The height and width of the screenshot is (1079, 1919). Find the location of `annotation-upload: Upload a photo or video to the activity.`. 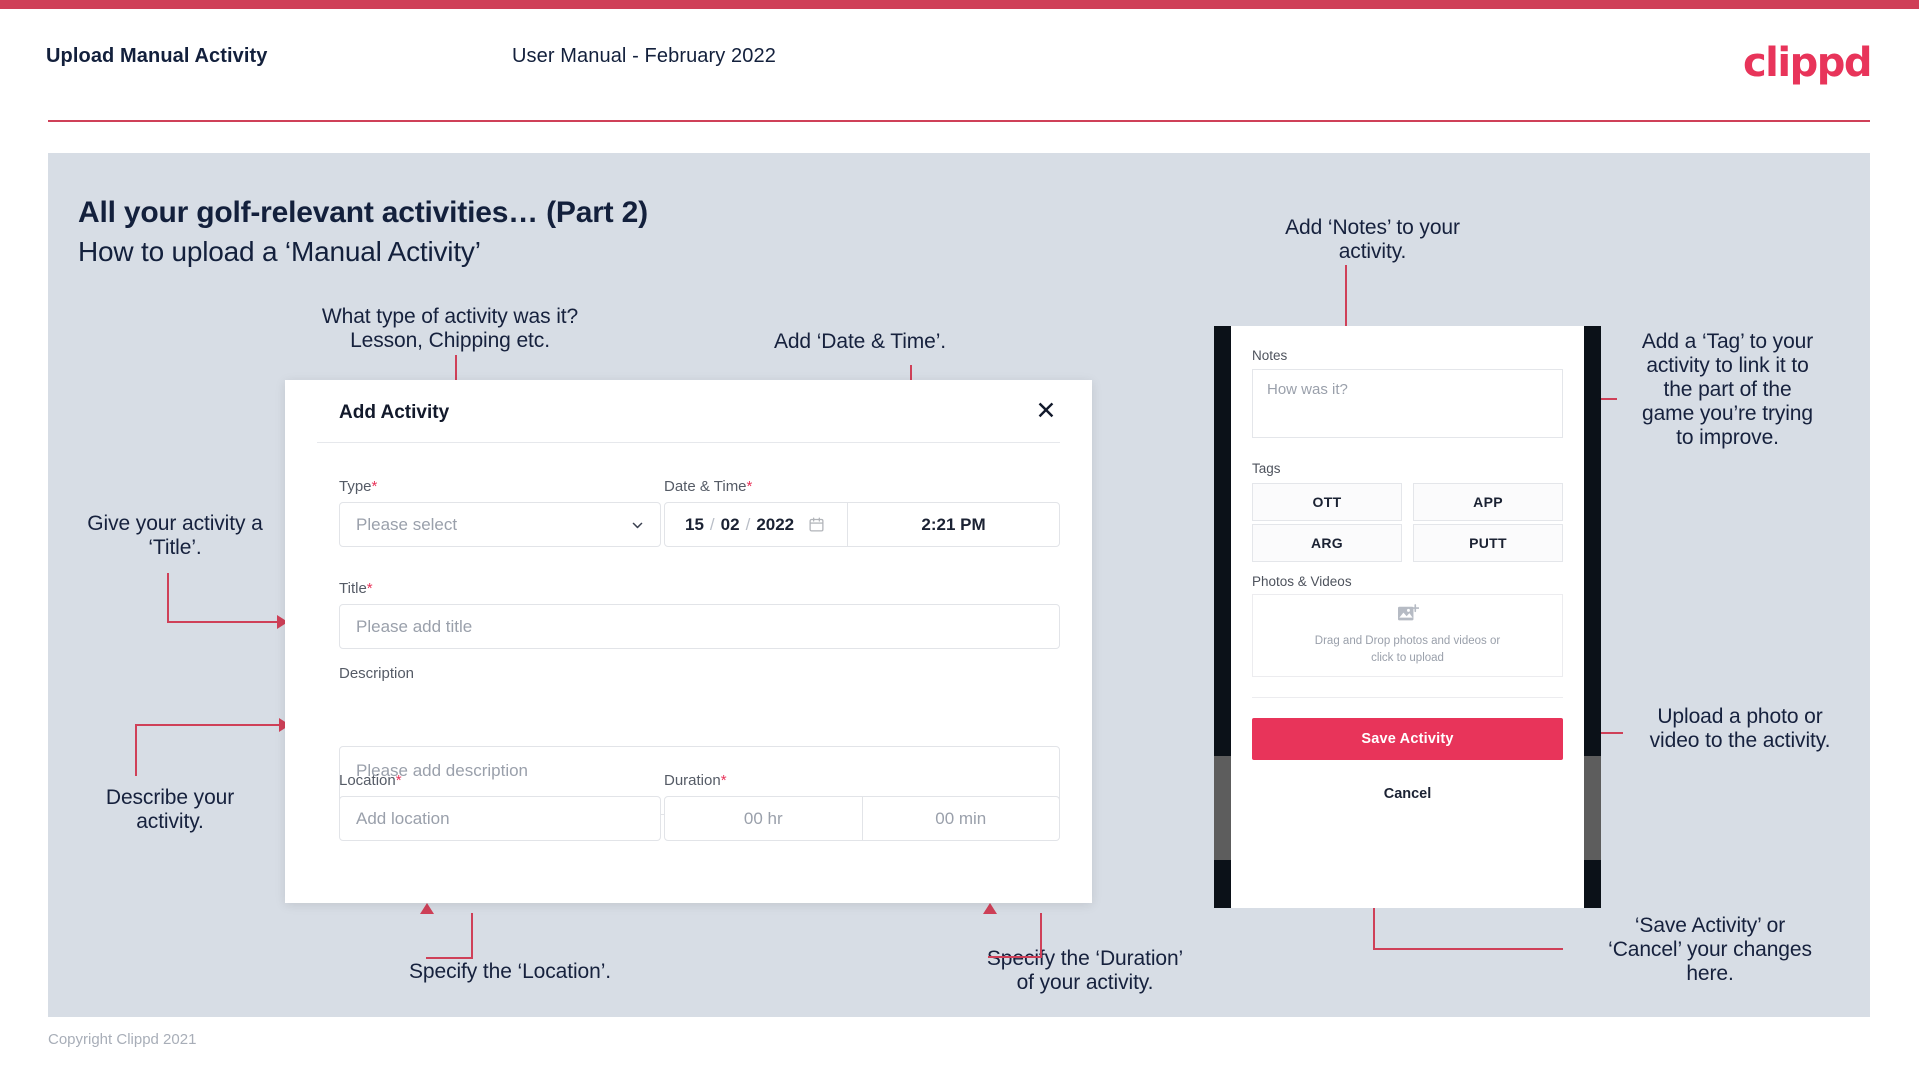

annotation-upload: Upload a photo or video to the activity. is located at coordinates (1740, 728).